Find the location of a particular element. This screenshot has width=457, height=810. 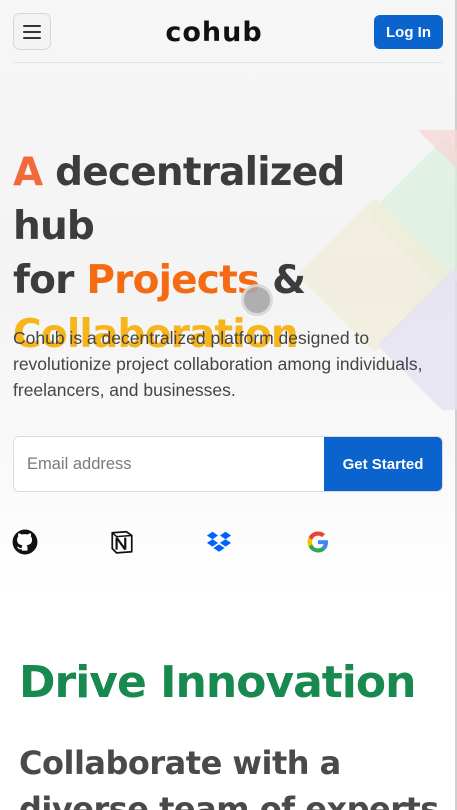

dropbox-icon is located at coordinates (219, 542).